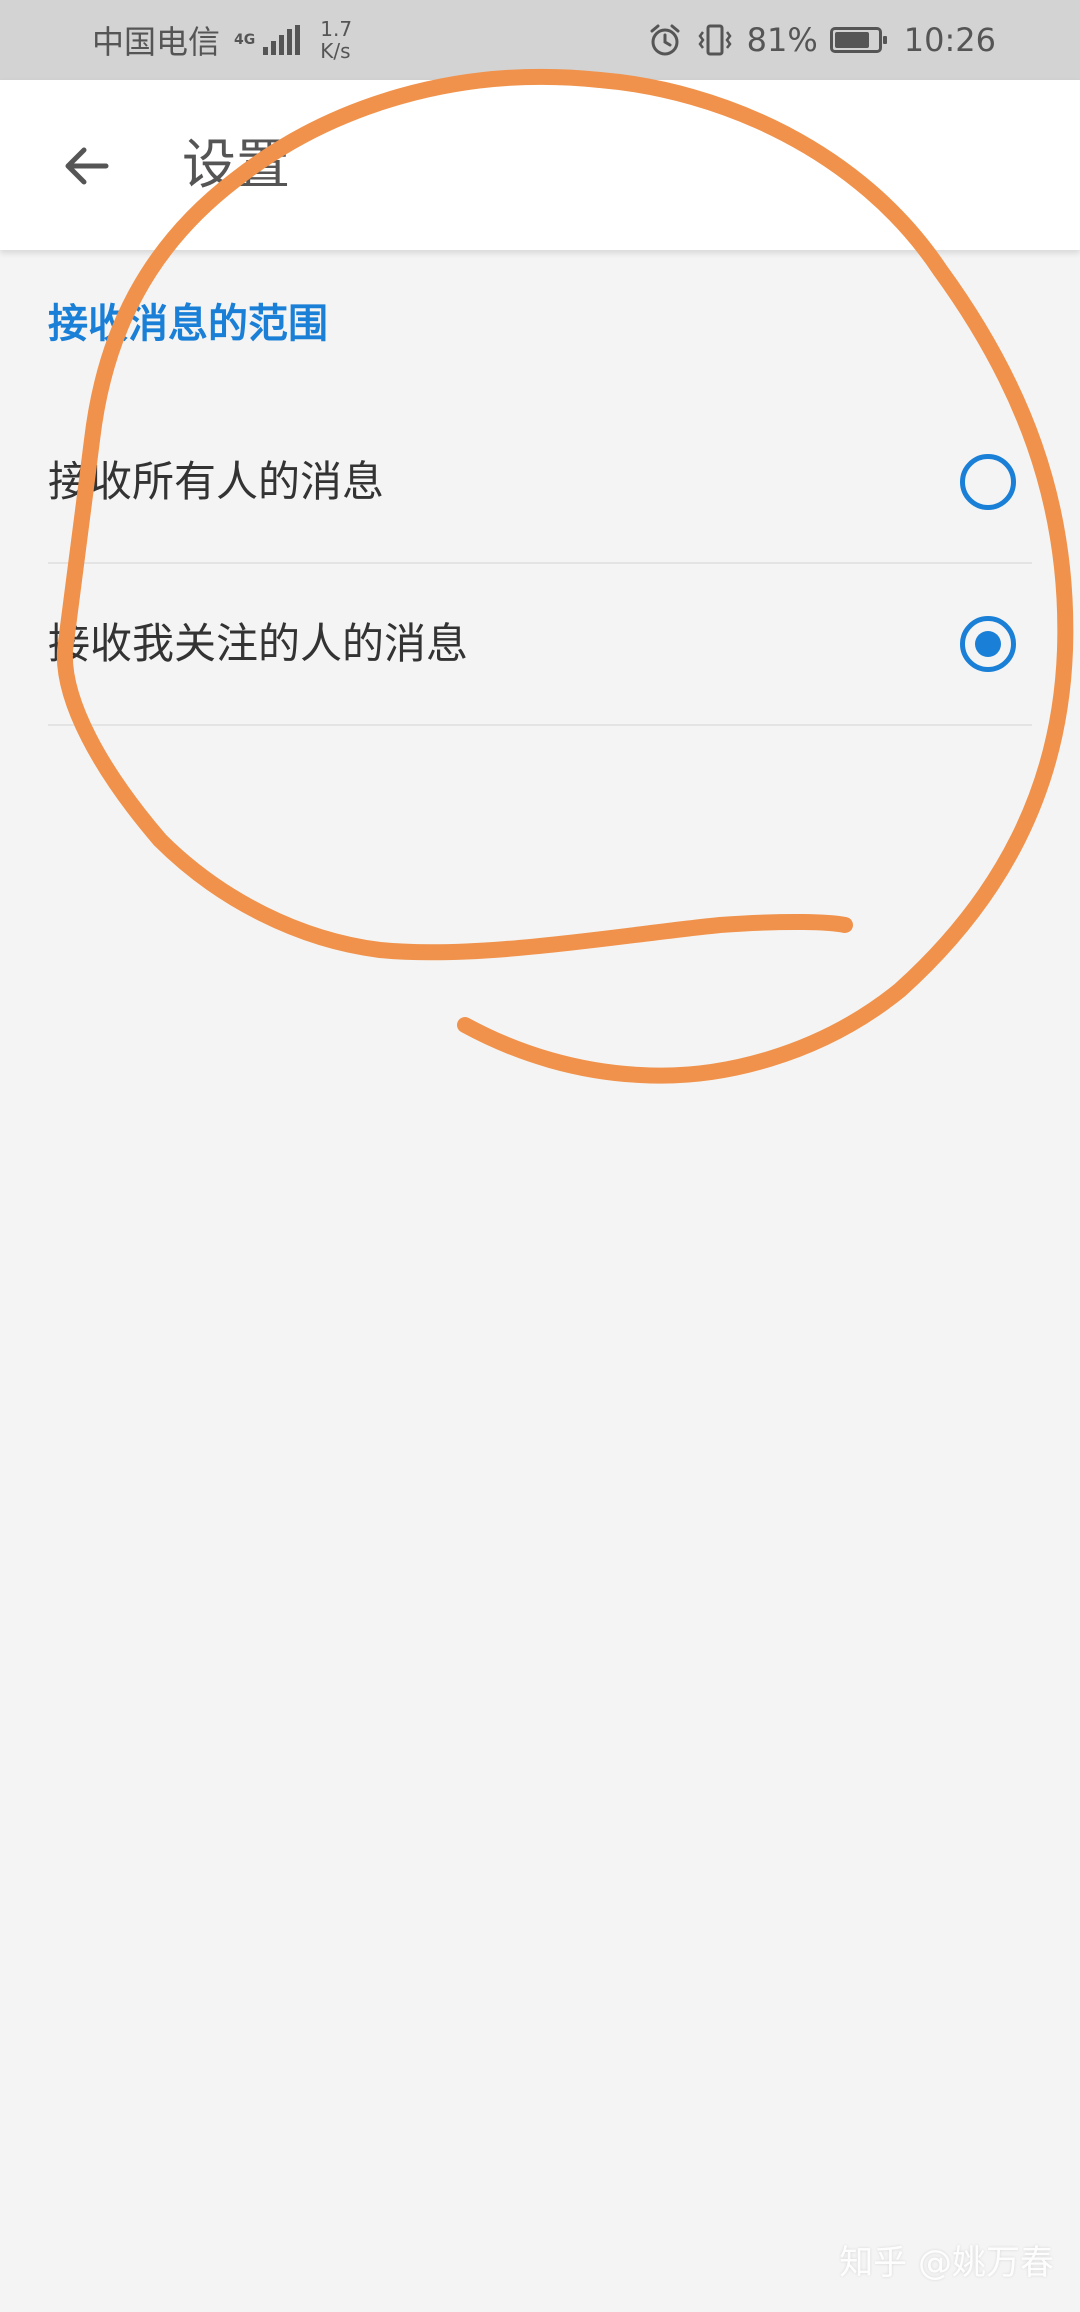 The width and height of the screenshot is (1080, 2312). Describe the element at coordinates (258, 643) in the screenshot. I see `option-label: 接收我关注的人的消息` at that location.